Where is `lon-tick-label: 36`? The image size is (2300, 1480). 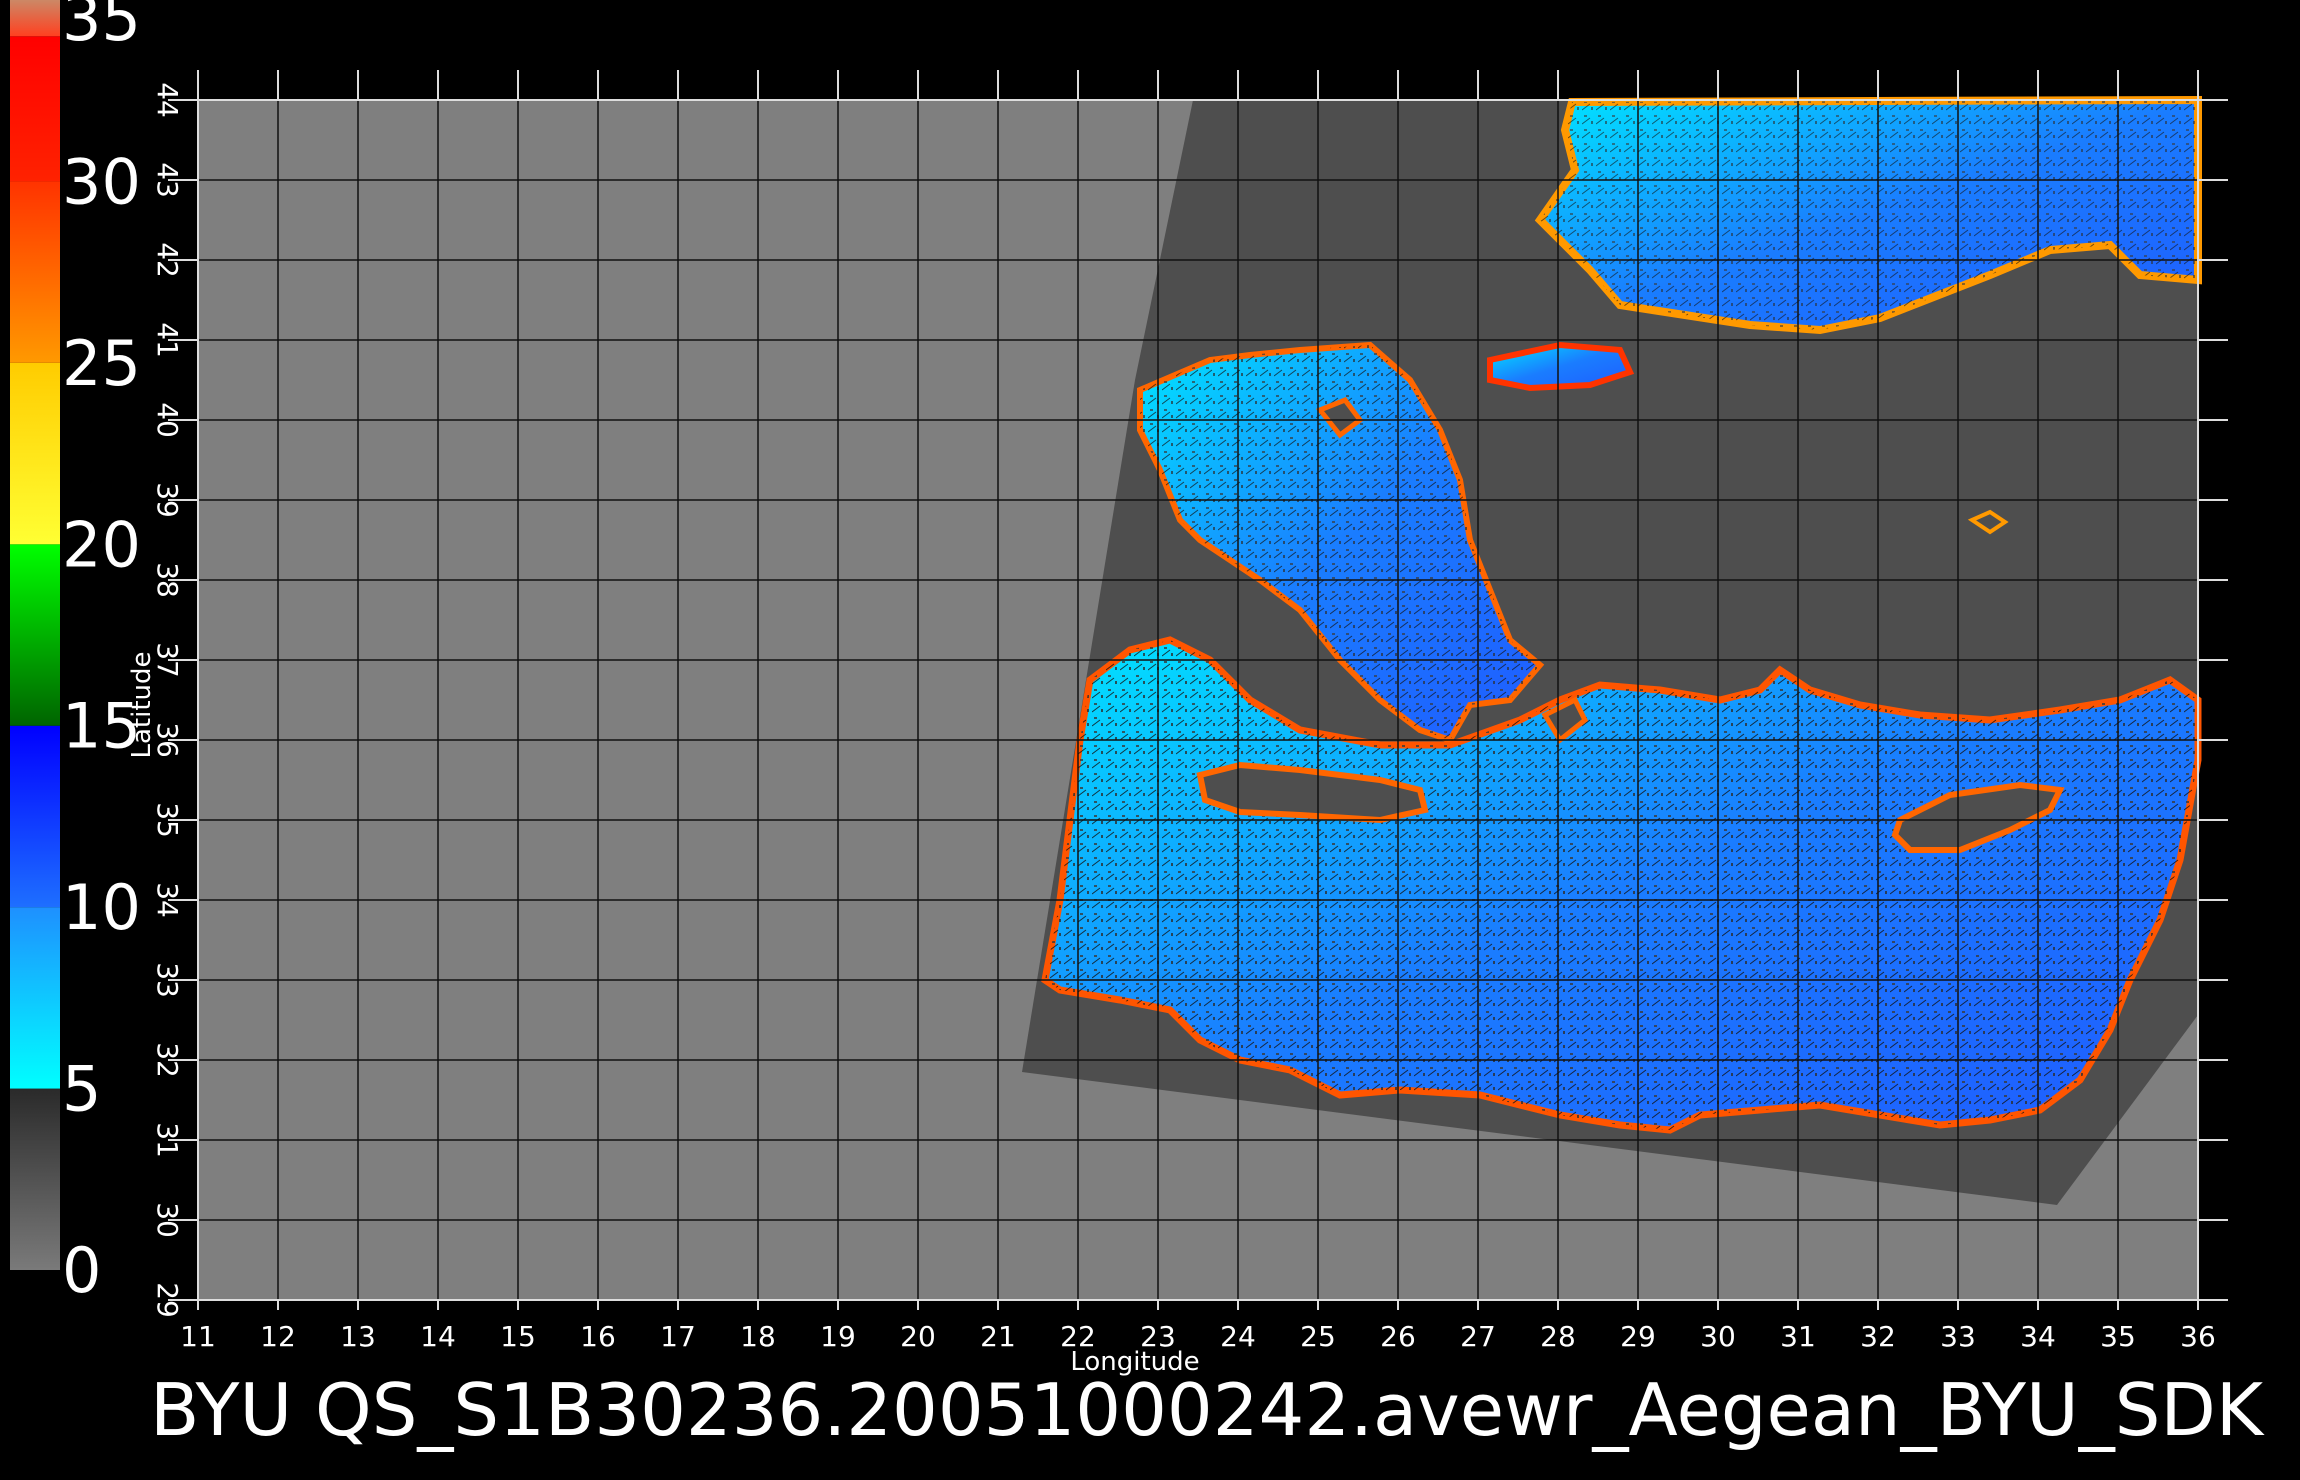
lon-tick-label: 36 is located at coordinates (2198, 1336).